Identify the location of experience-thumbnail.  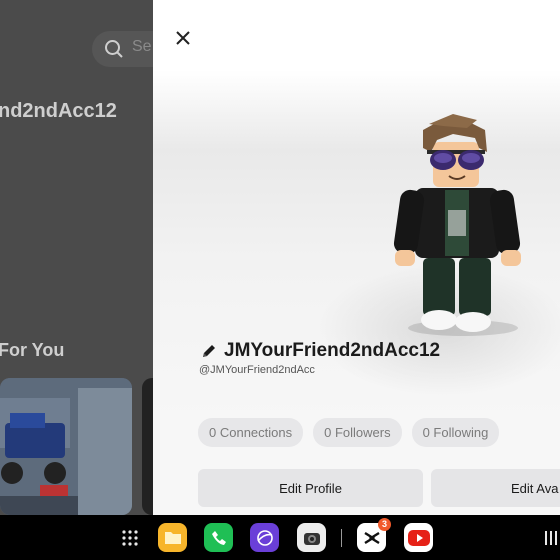
(66, 446).